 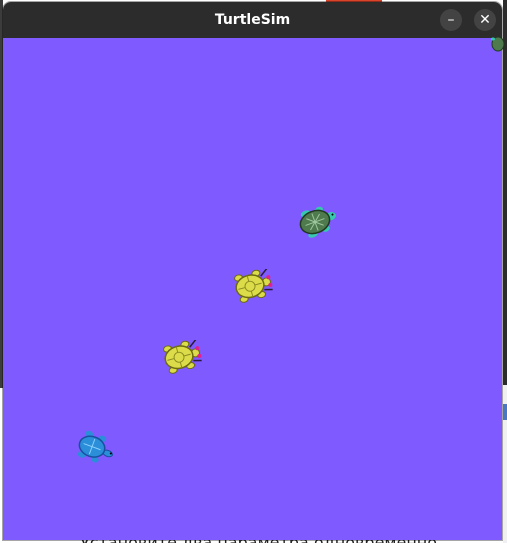 I want to click on turtle-blue-icon, so click(x=95, y=446).